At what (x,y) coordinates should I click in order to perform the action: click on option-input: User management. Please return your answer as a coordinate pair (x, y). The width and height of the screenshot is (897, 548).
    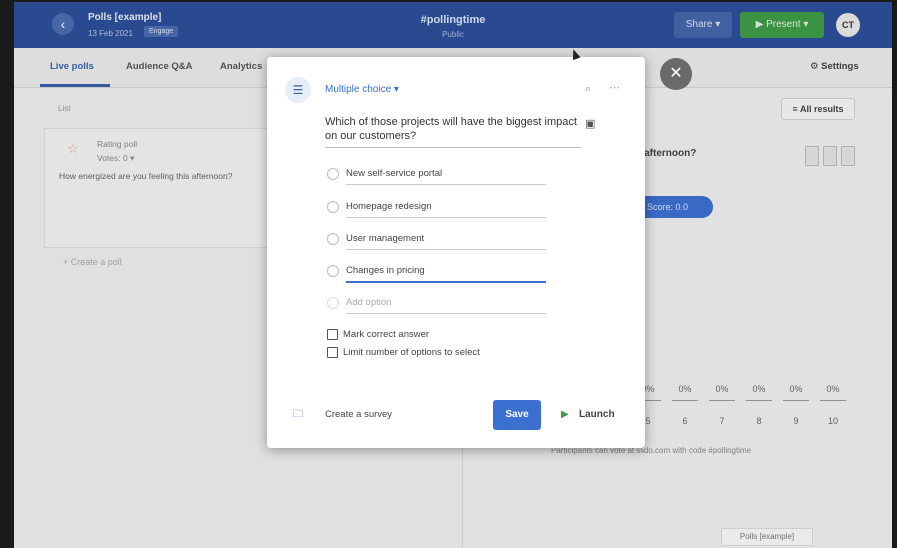
    Looking at the image, I should click on (385, 238).